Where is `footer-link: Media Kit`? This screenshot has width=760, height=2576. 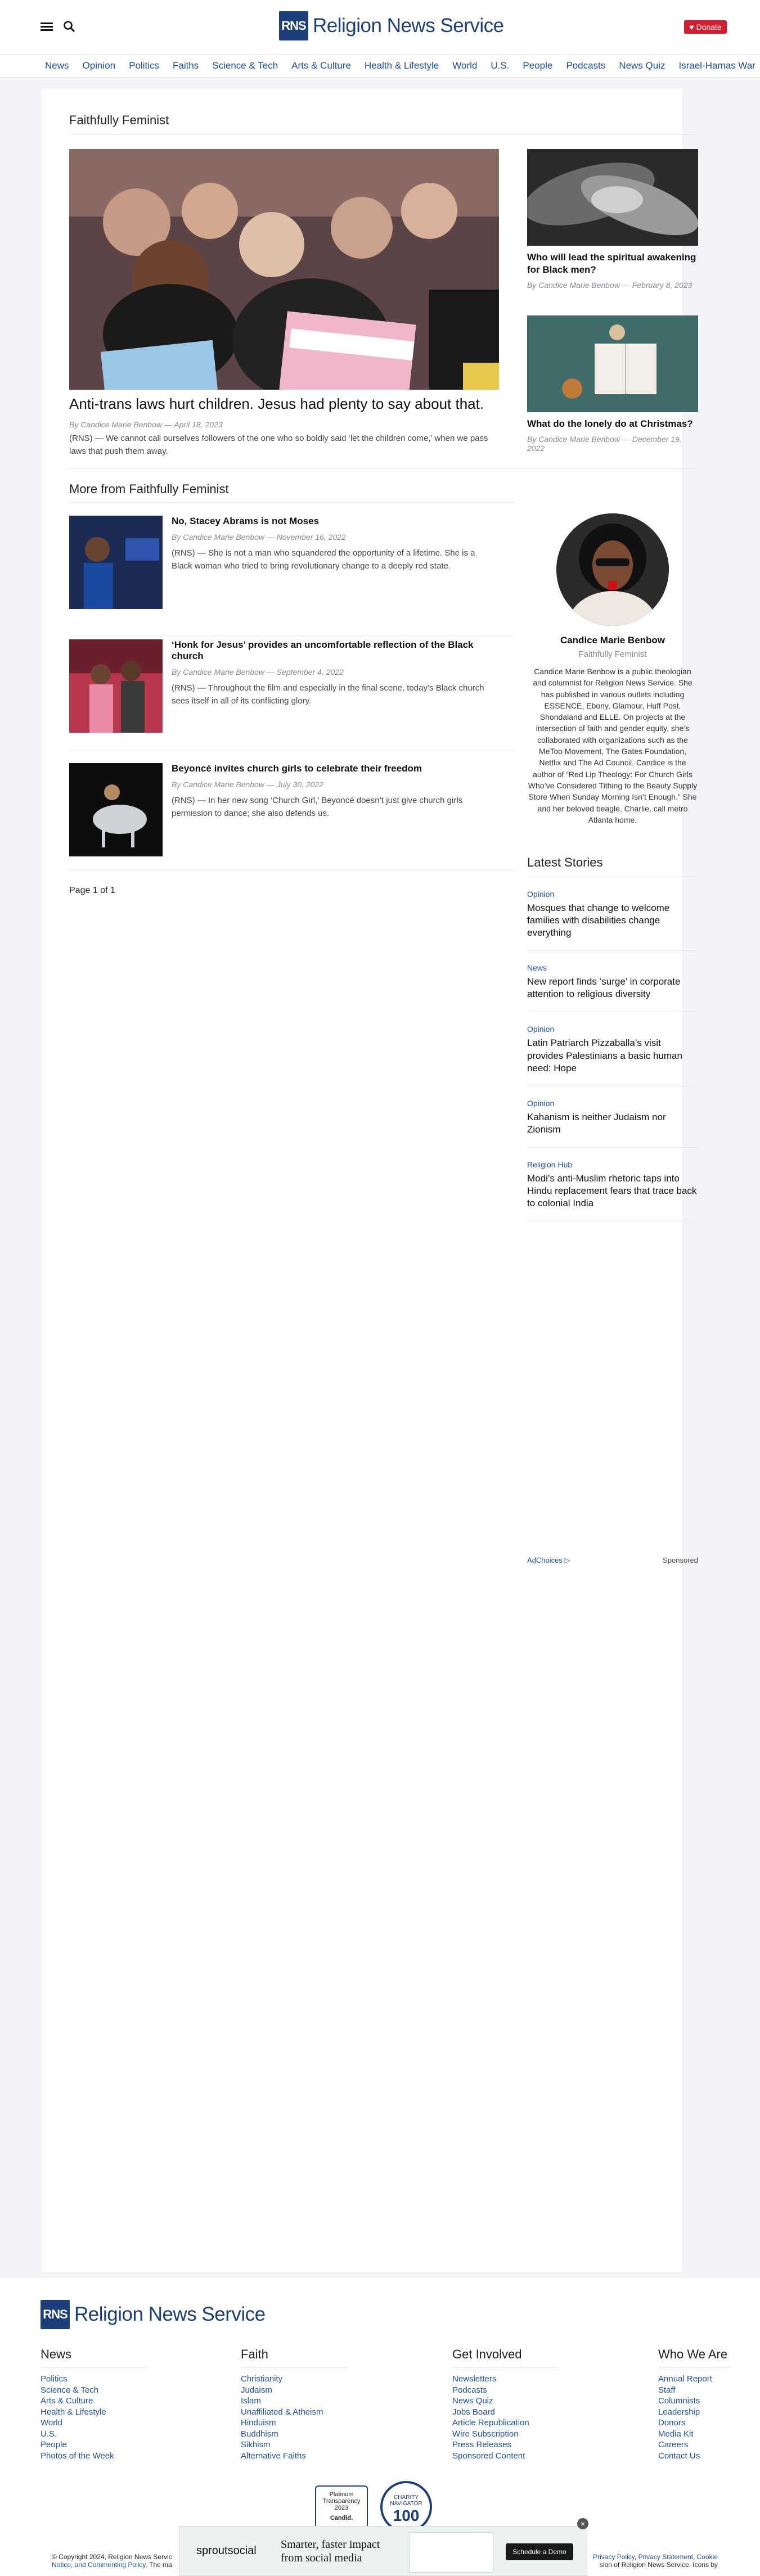 footer-link: Media Kit is located at coordinates (694, 2434).